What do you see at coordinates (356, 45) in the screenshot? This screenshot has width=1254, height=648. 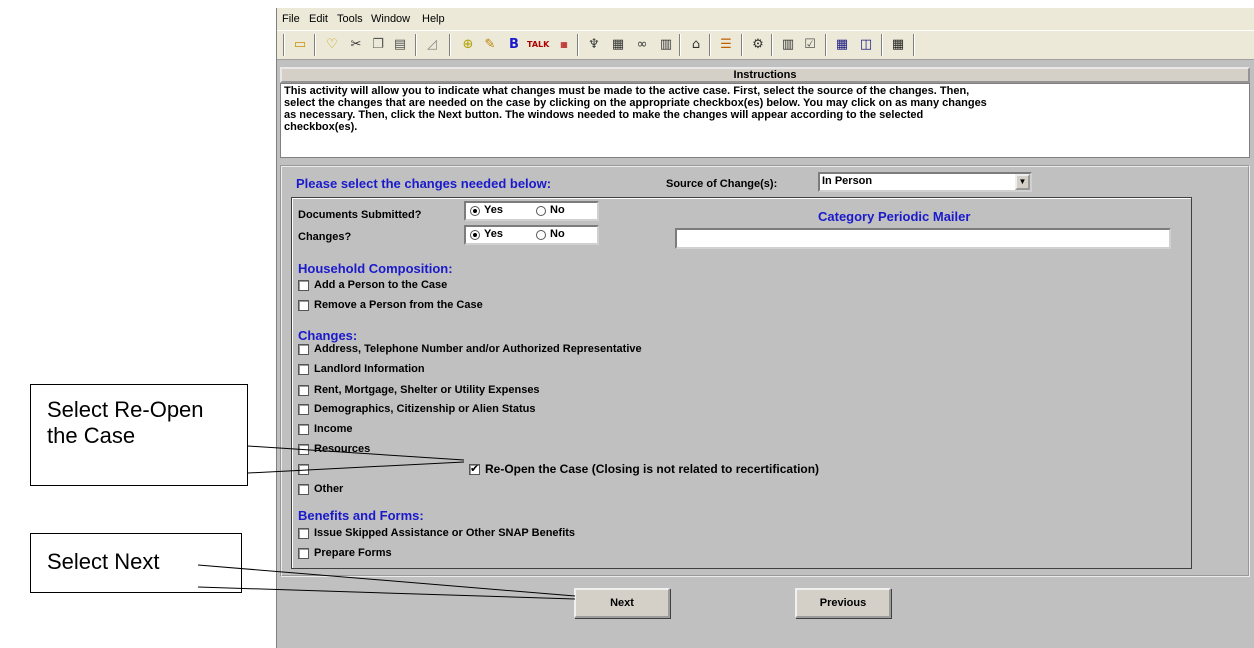 I see `scissors-icon: ✂` at bounding box center [356, 45].